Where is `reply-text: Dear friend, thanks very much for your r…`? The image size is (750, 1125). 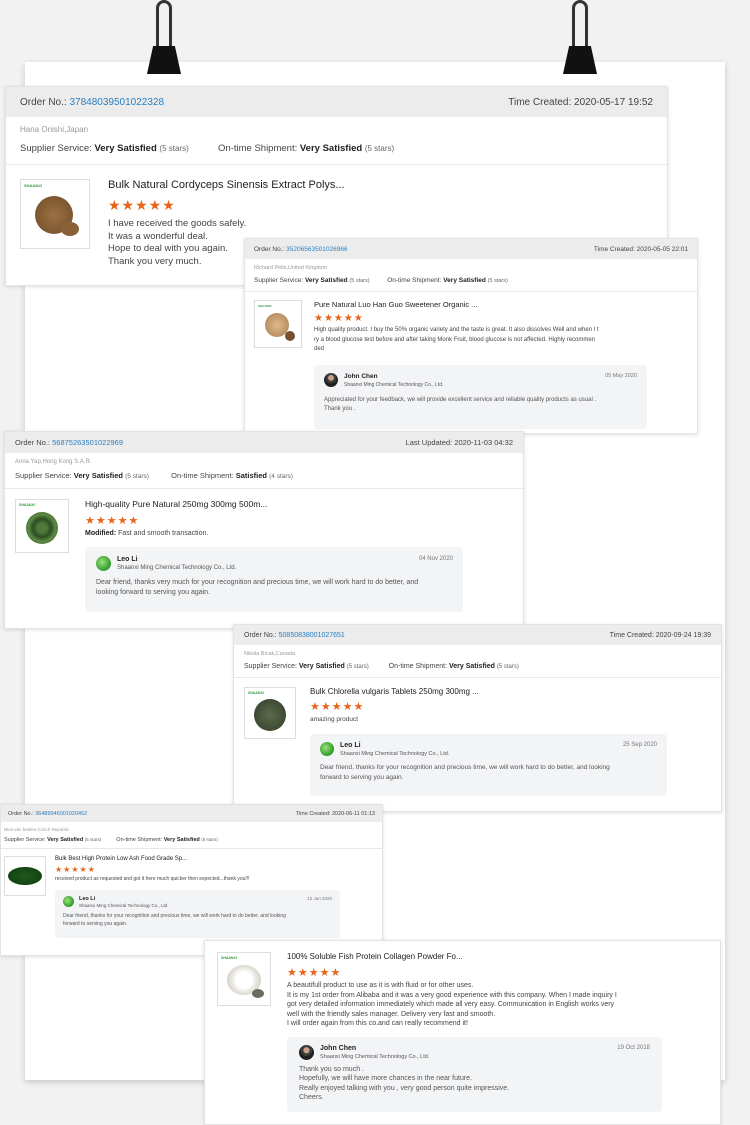 reply-text: Dear friend, thanks very much for your r… is located at coordinates (257, 587).